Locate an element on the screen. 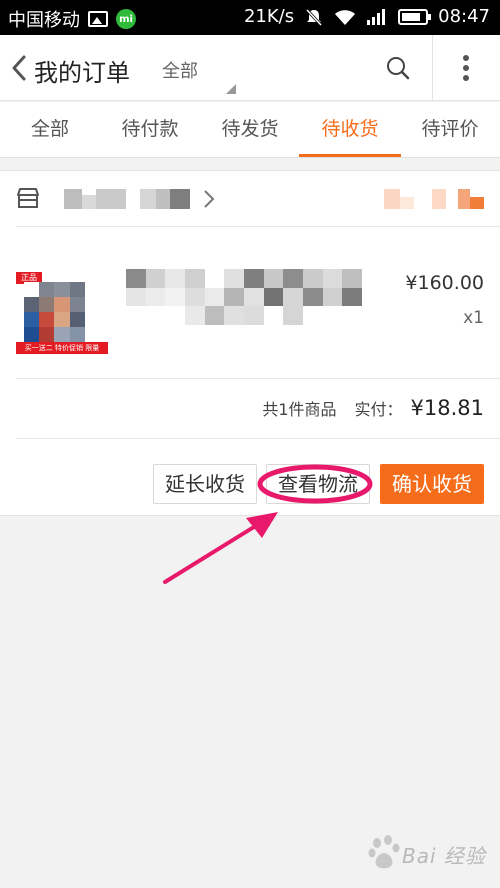 The width and height of the screenshot is (500, 888). tab-pending-receipt: 待收货 is located at coordinates (350, 129).